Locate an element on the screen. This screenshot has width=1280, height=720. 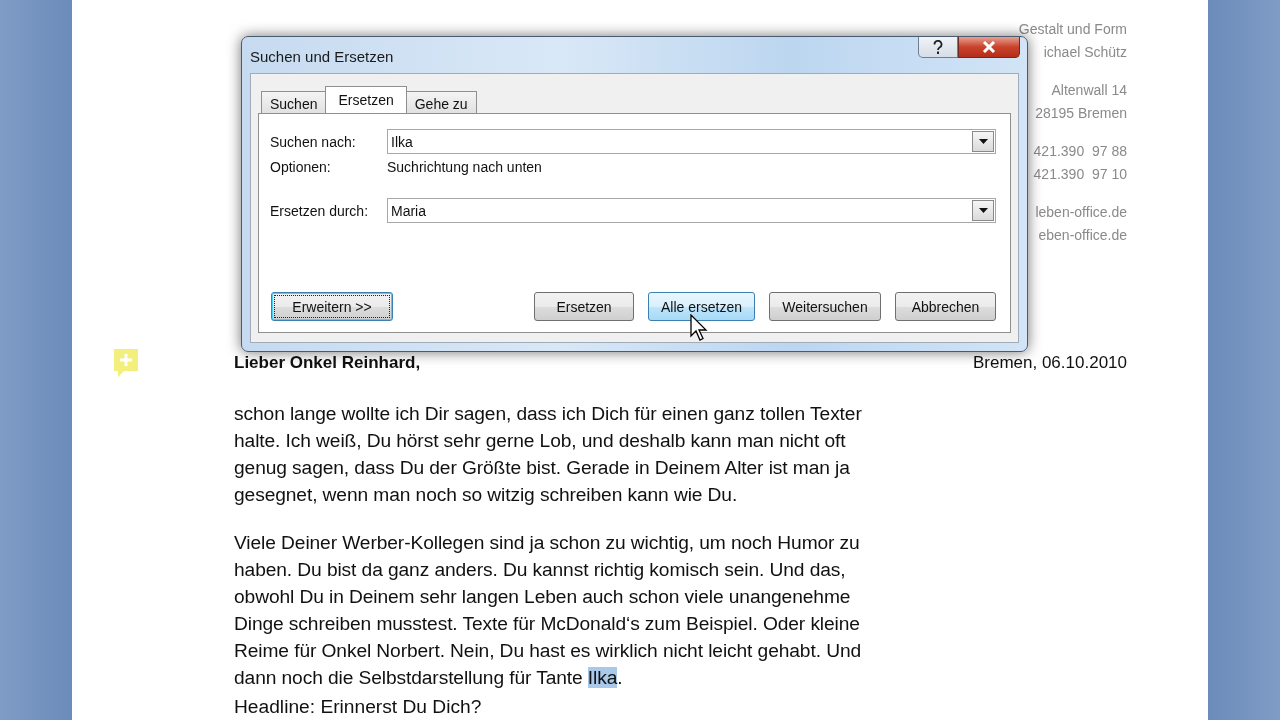
field-label: Optionen: is located at coordinates (301, 167).